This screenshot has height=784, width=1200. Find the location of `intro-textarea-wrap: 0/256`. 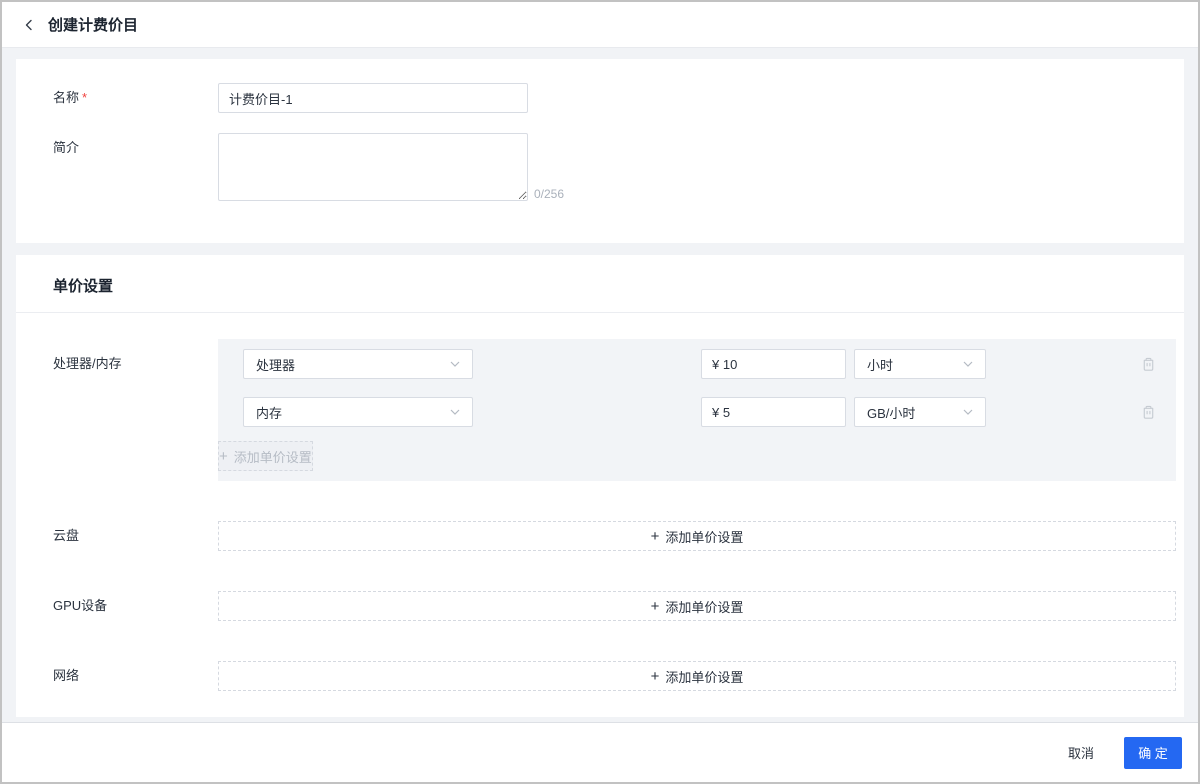

intro-textarea-wrap: 0/256 is located at coordinates (391, 167).